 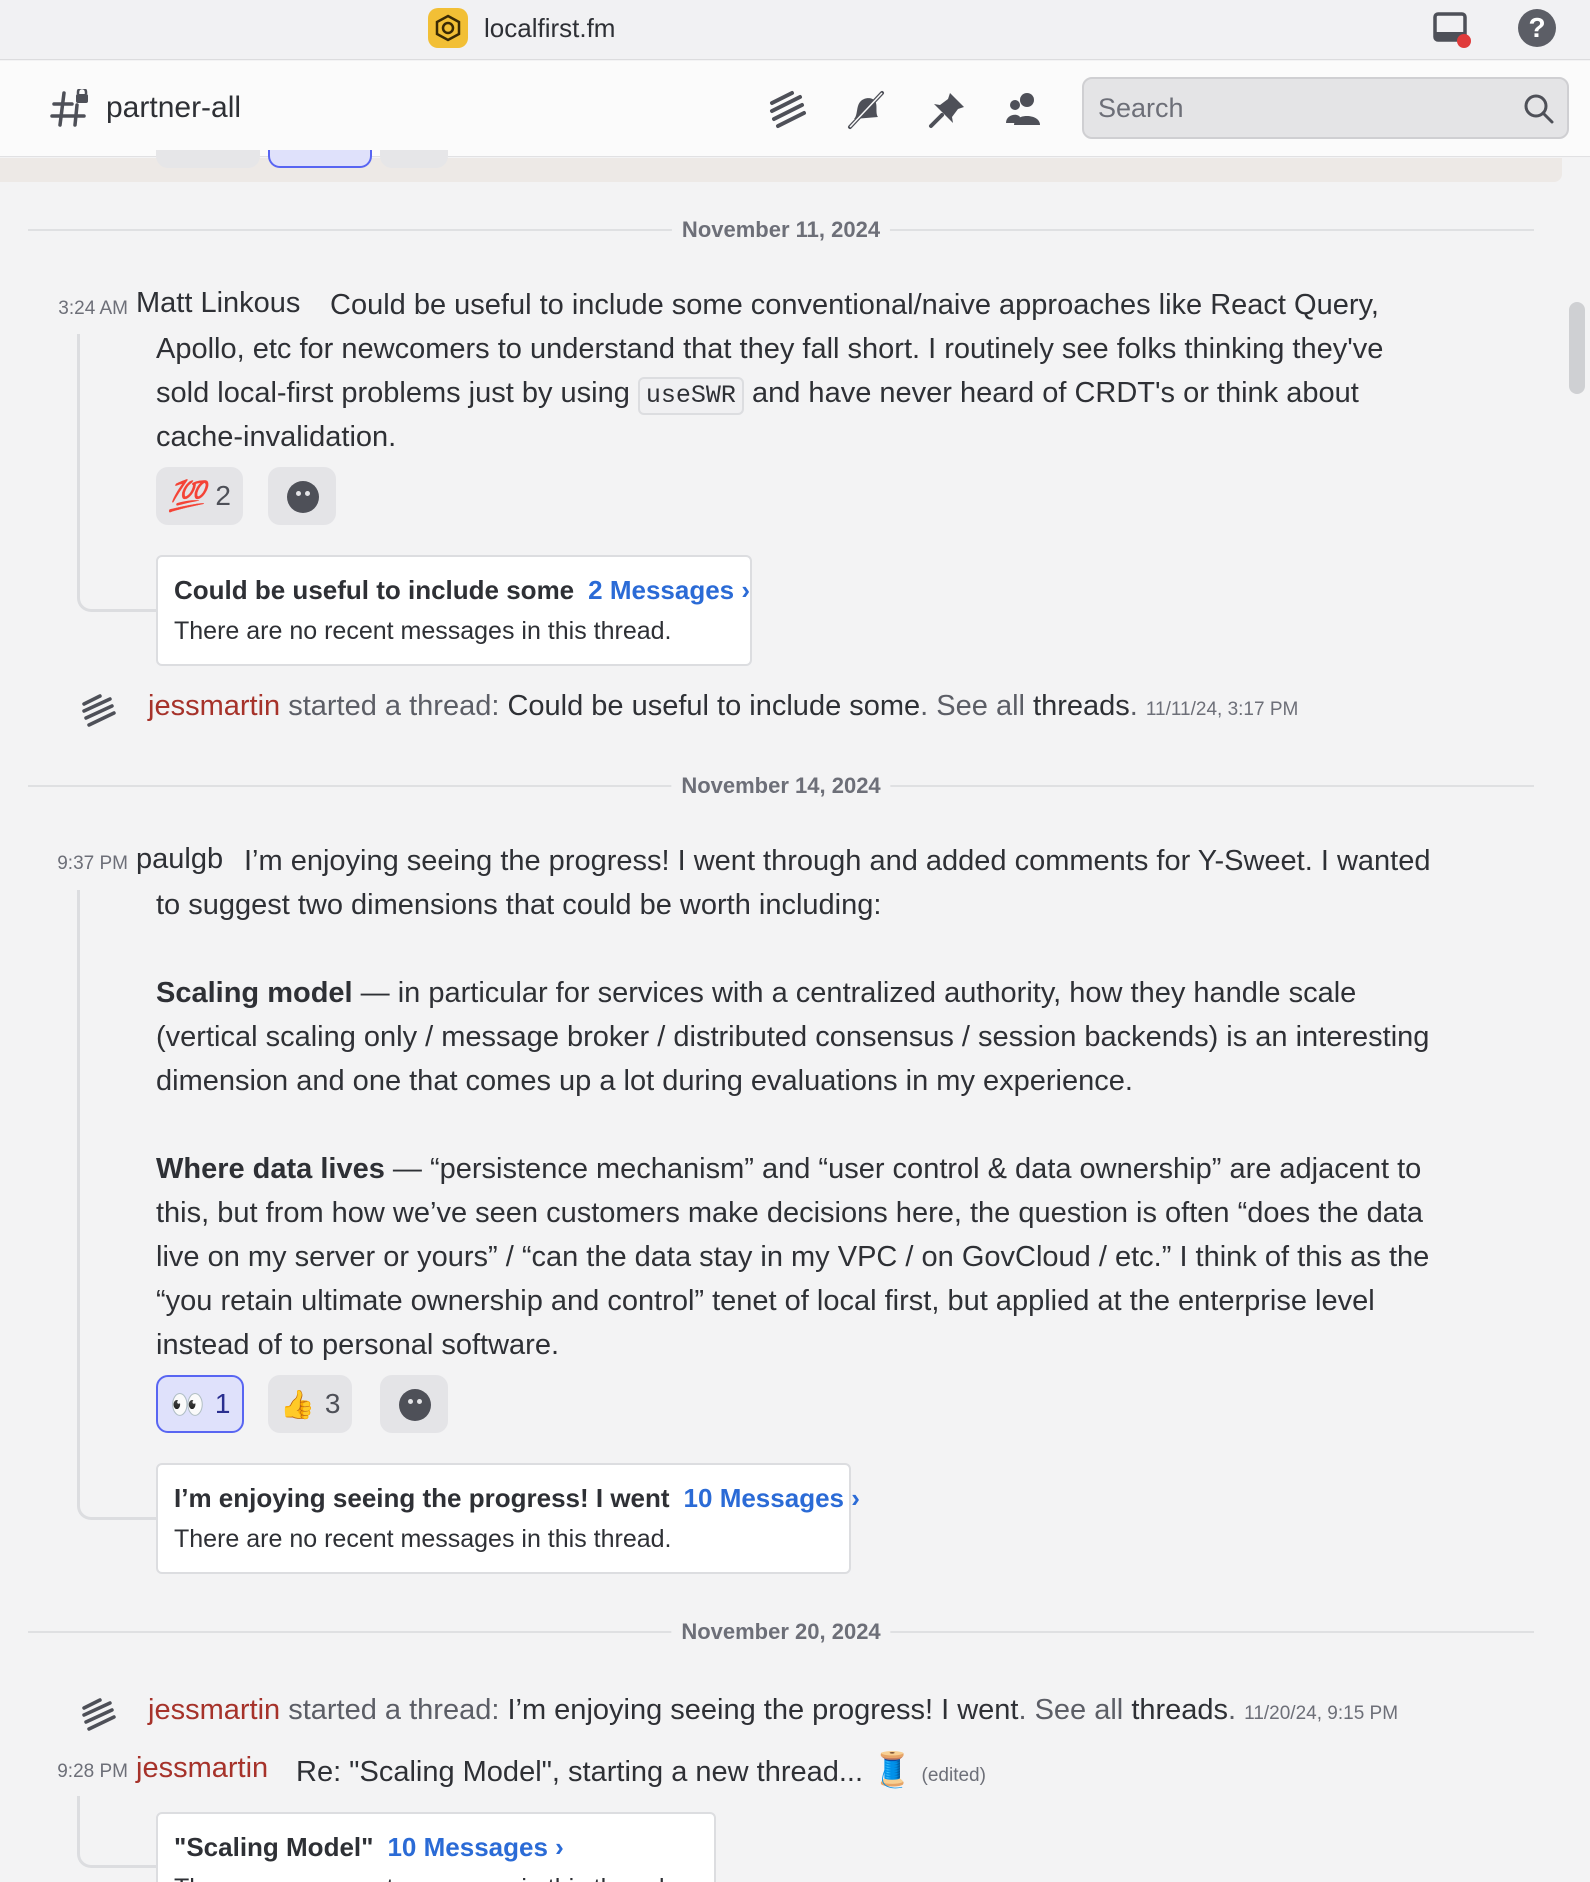 What do you see at coordinates (1321, 1713) in the screenshot?
I see `system-message-timestamp: 11/20/24, 9:15 PM` at bounding box center [1321, 1713].